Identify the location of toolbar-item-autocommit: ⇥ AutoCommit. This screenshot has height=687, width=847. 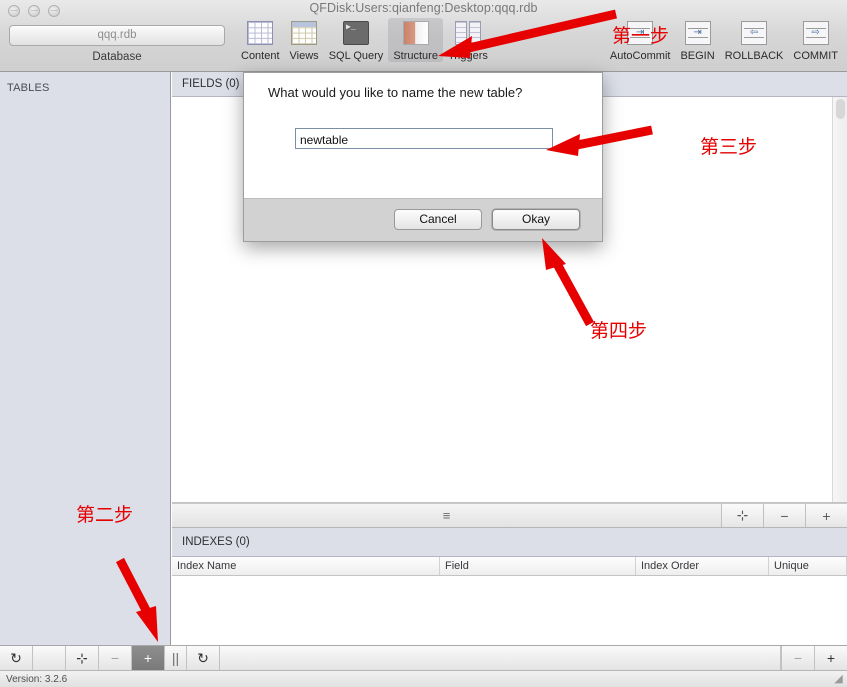
(640, 40).